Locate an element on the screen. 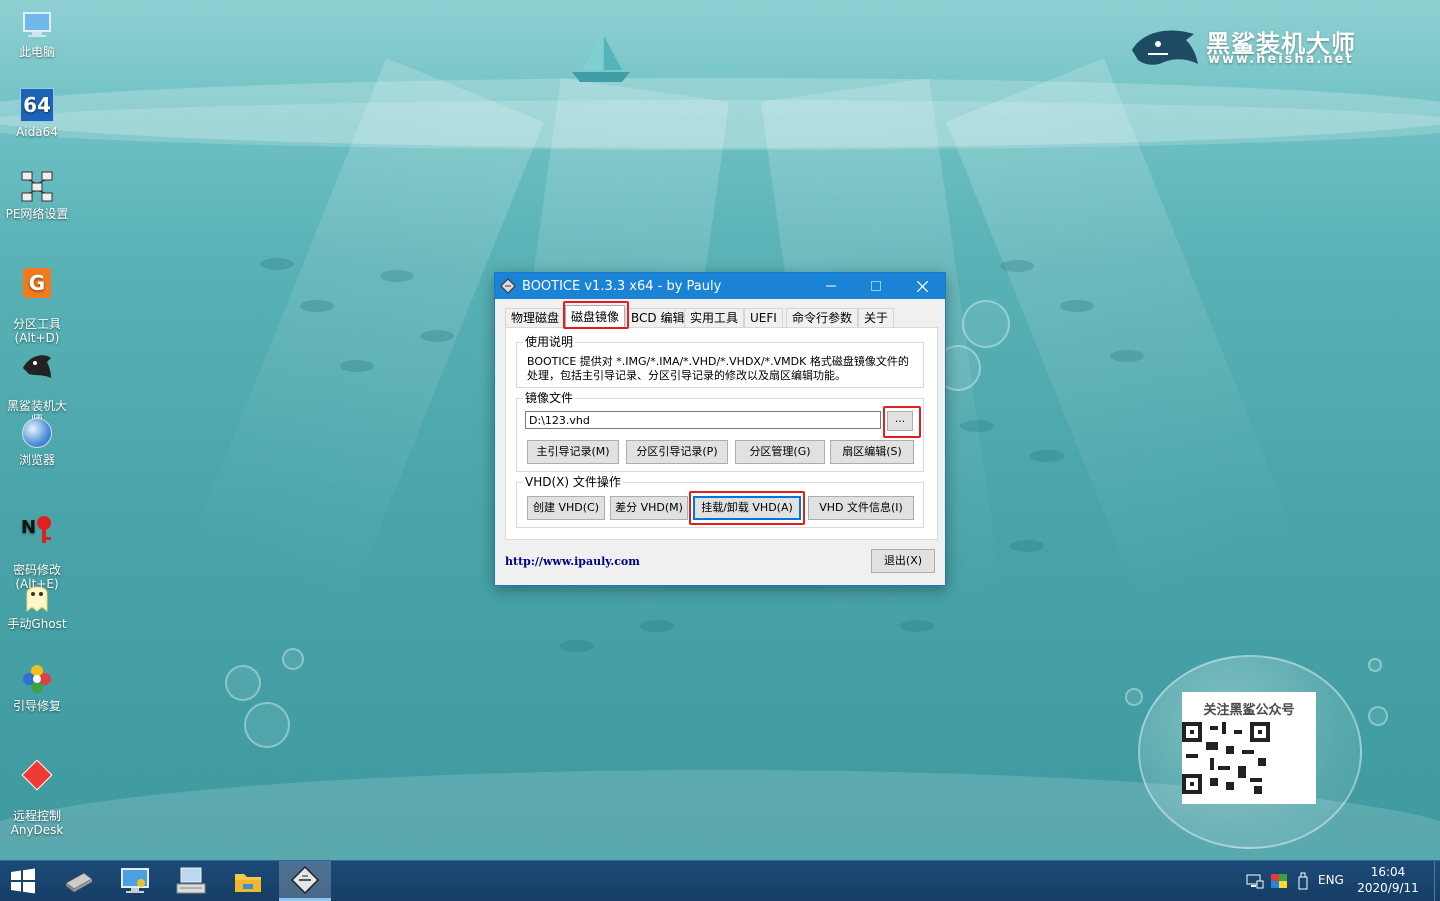  system-settings-icon is located at coordinates (135, 880).